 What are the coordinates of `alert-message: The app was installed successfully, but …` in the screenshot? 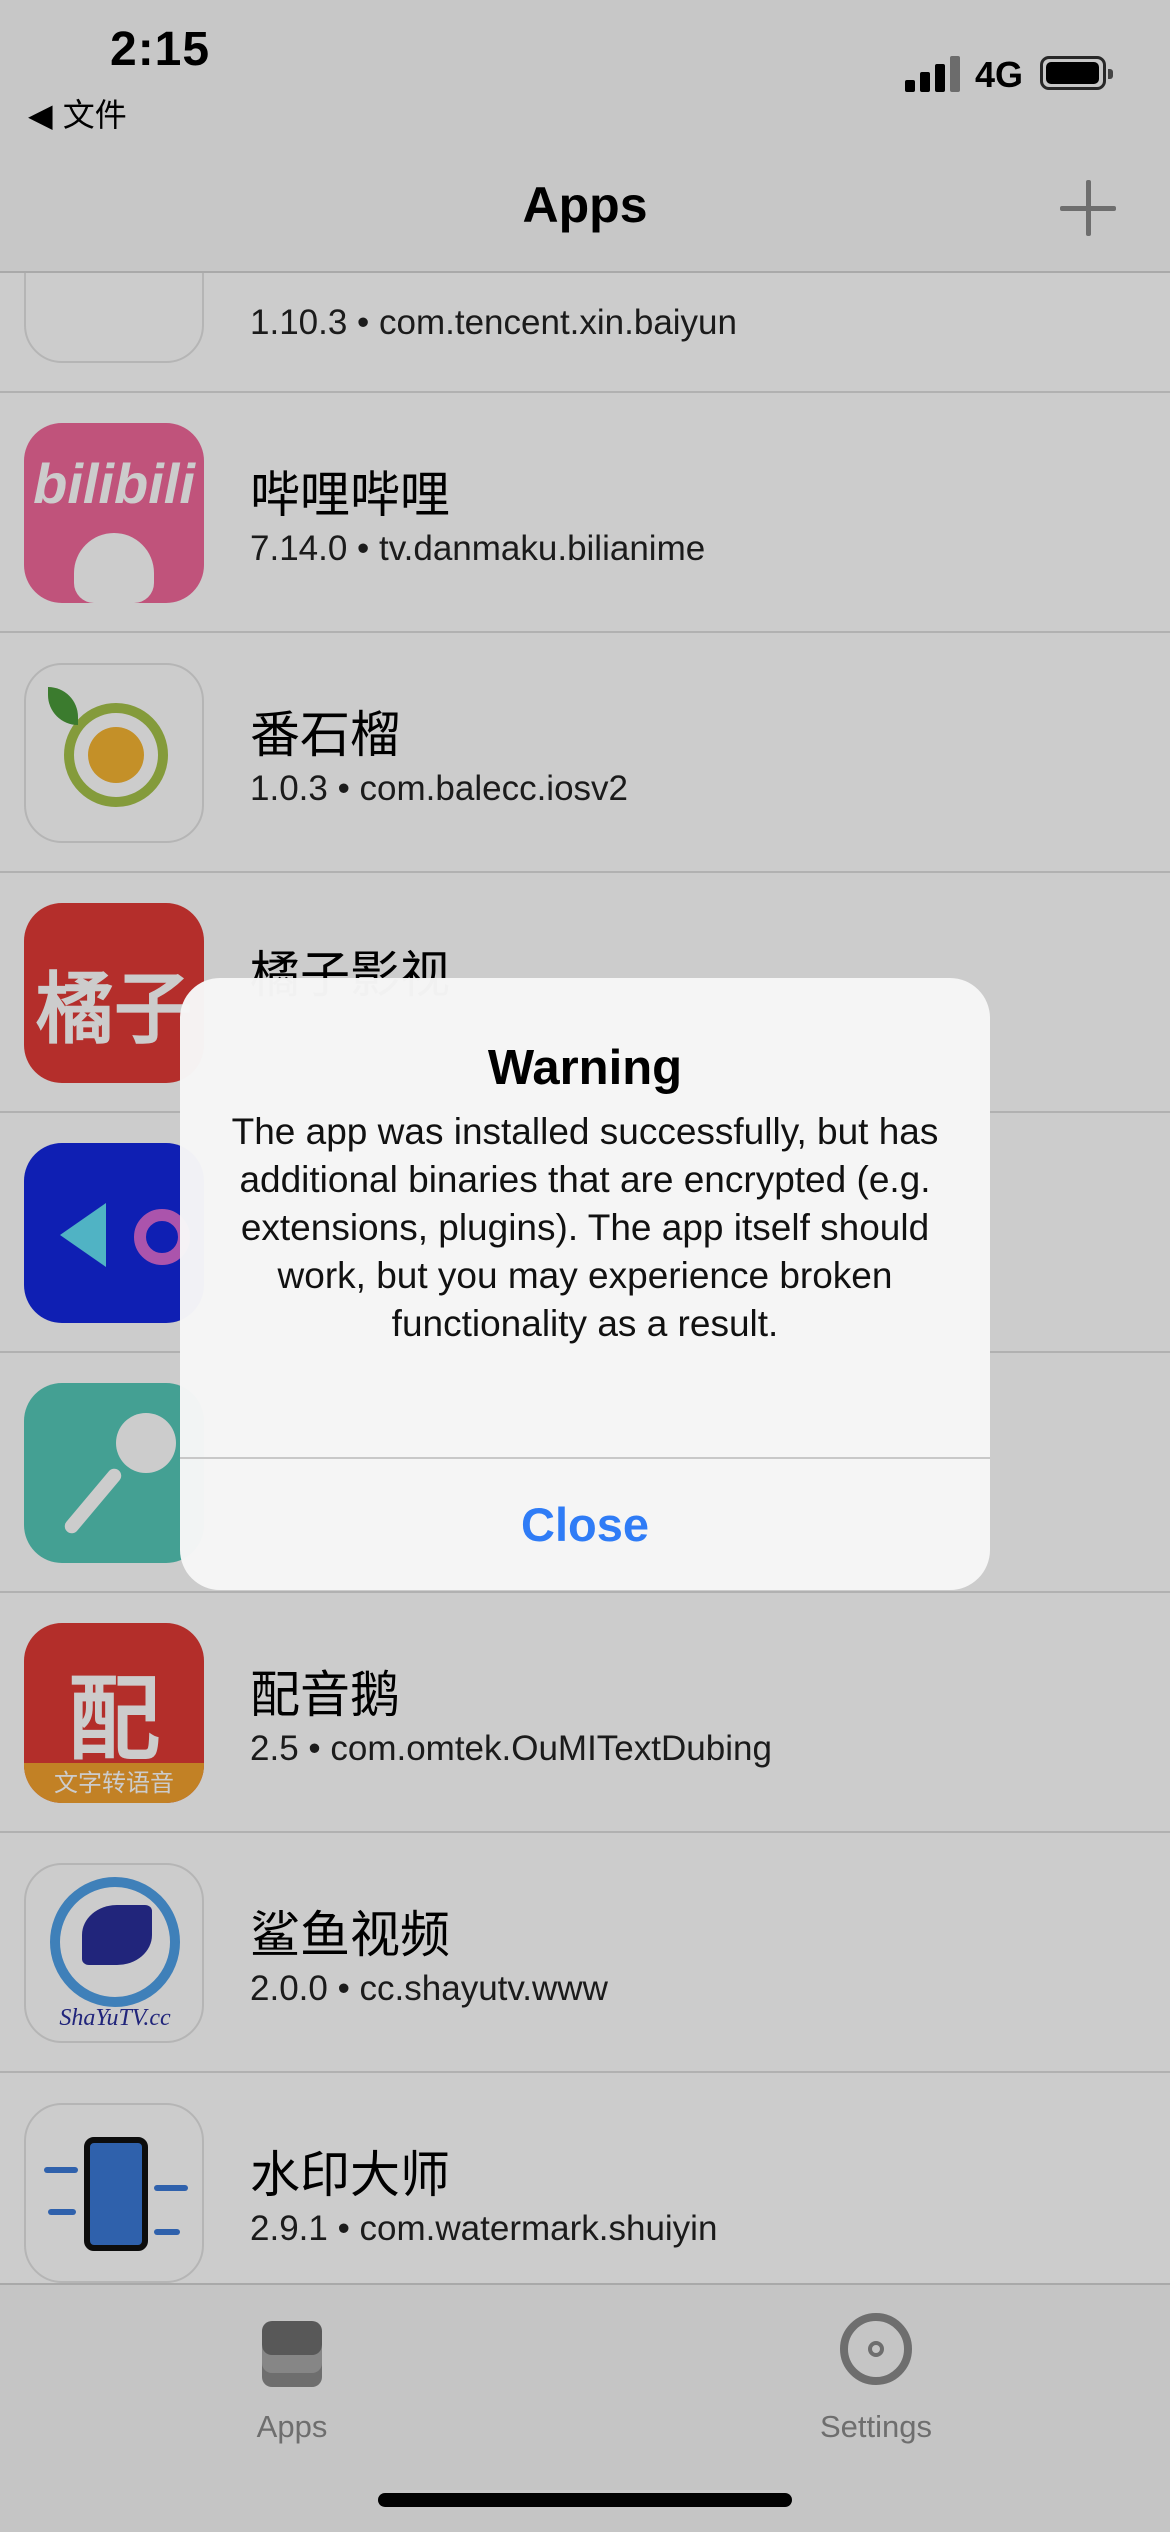 It's located at (585, 1227).